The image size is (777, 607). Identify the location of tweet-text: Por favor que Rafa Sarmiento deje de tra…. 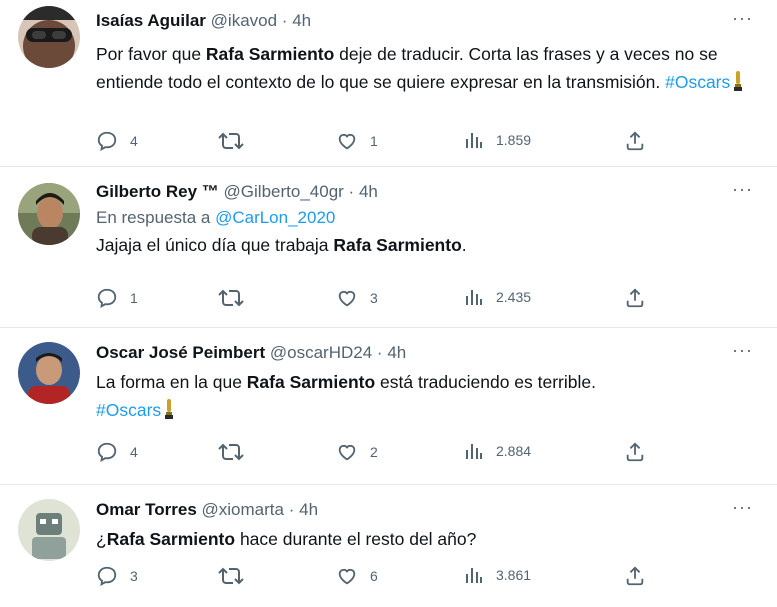
(426, 68).